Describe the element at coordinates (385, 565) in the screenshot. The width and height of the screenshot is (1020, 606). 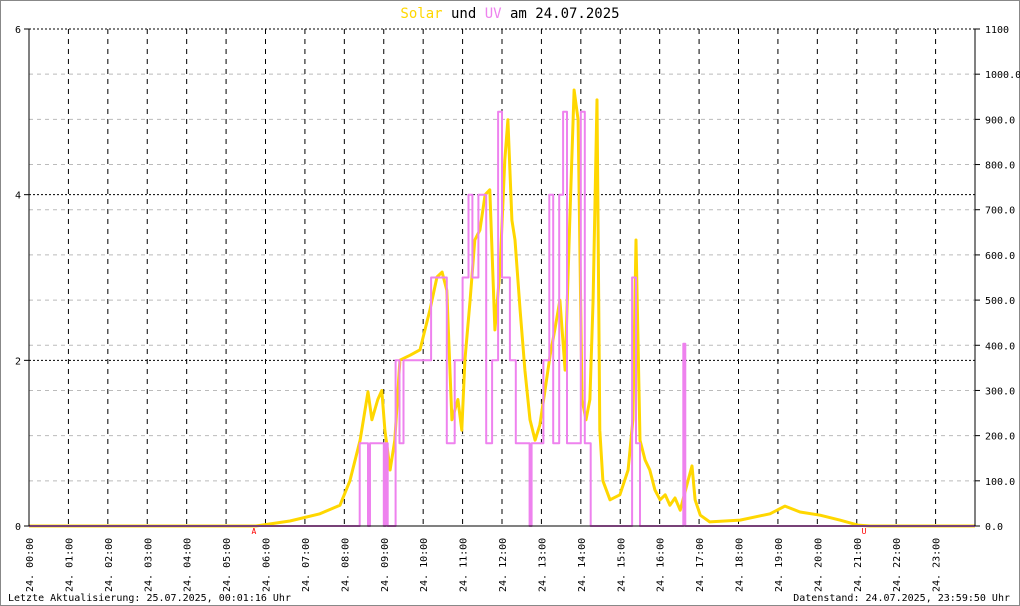
I see `x-tick-label: 24. 09:00` at that location.